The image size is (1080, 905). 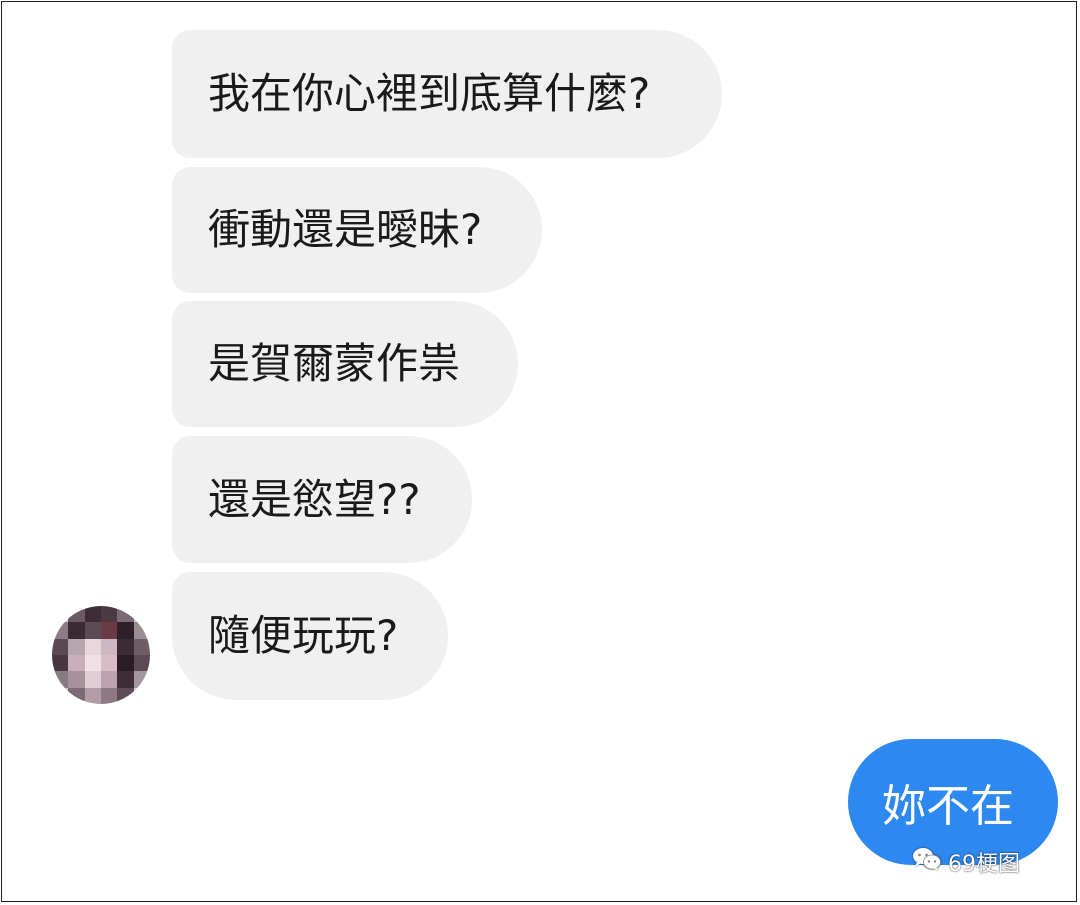 I want to click on message-text: 還是慾望??, so click(x=314, y=499).